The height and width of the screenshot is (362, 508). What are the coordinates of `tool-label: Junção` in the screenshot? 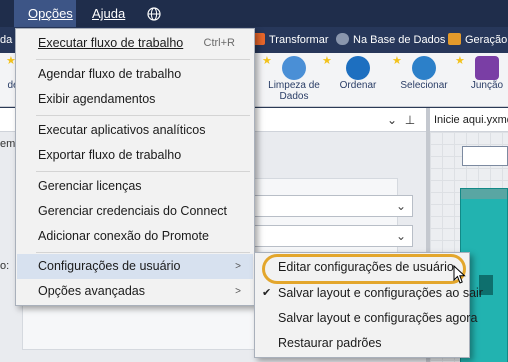 It's located at (487, 85).